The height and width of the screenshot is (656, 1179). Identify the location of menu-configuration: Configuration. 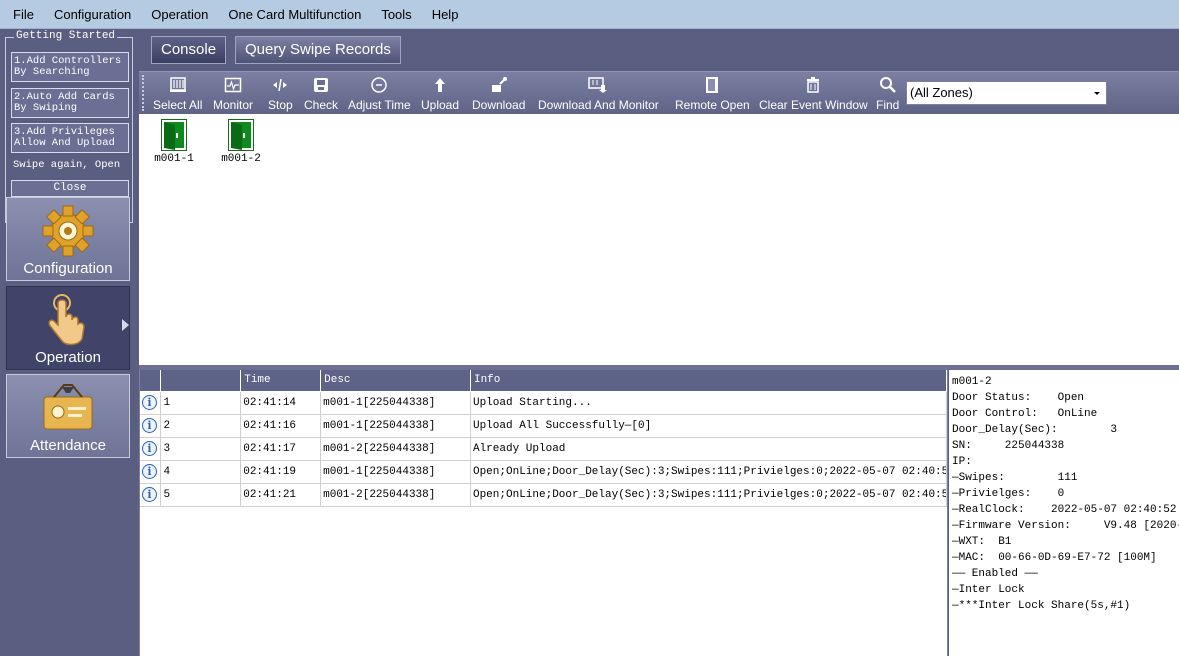
(92, 14).